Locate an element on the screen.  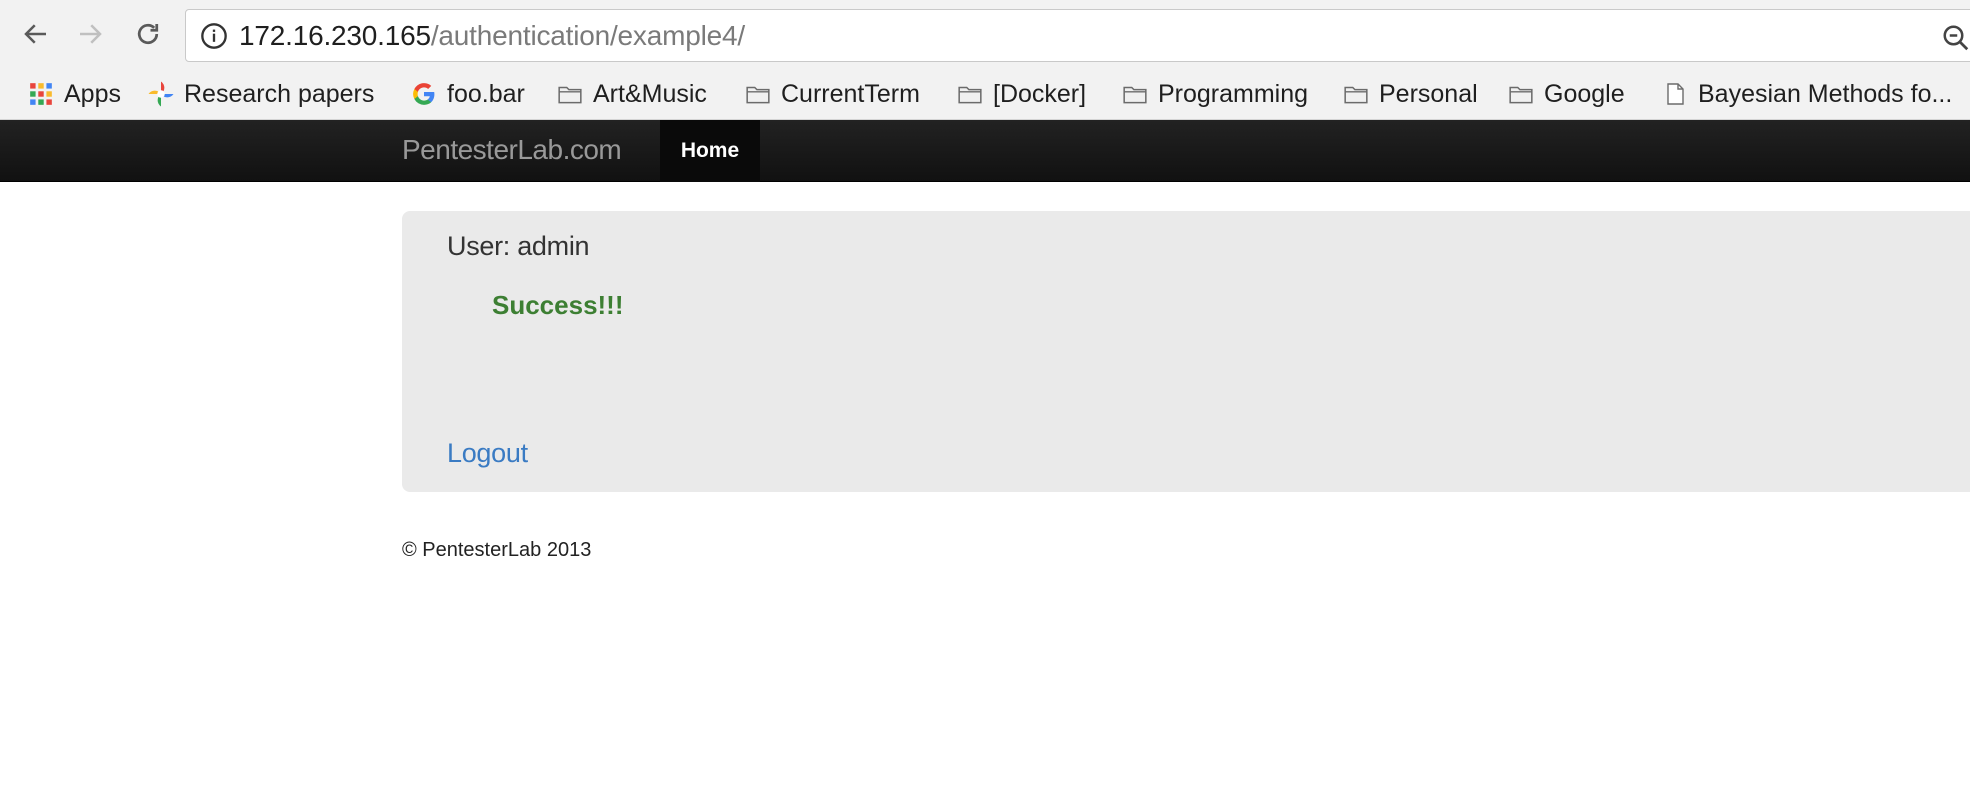
zoom-icon is located at coordinates (1955, 38).